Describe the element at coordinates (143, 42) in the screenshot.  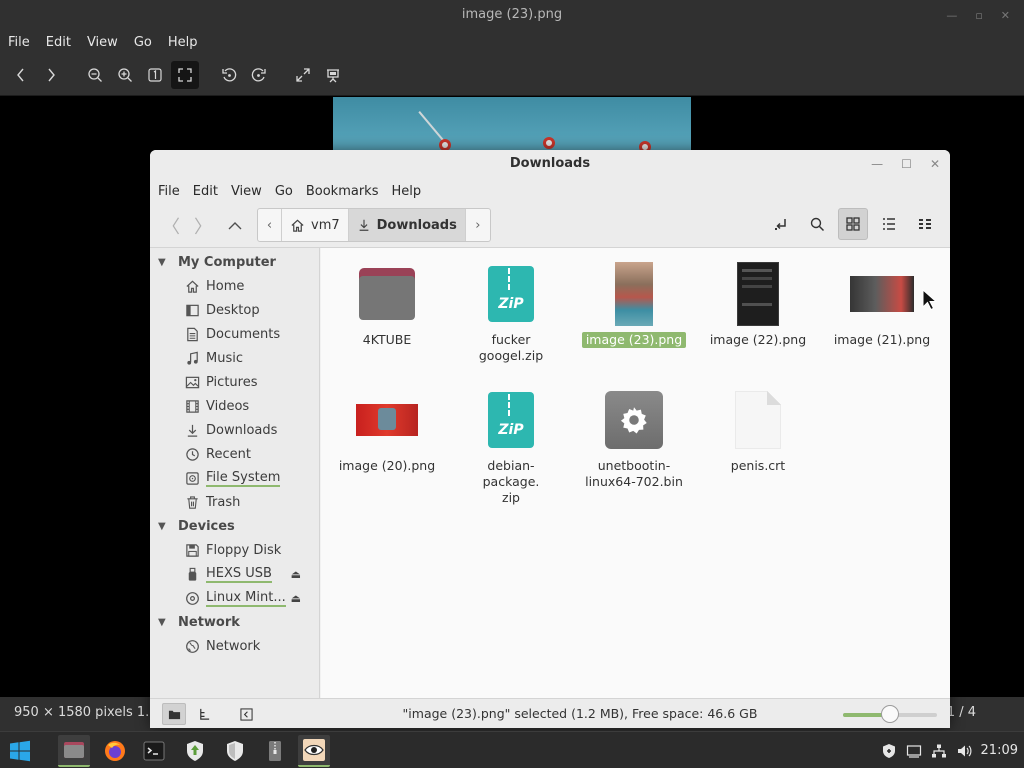
I see `viewer-menu-go: Go` at that location.